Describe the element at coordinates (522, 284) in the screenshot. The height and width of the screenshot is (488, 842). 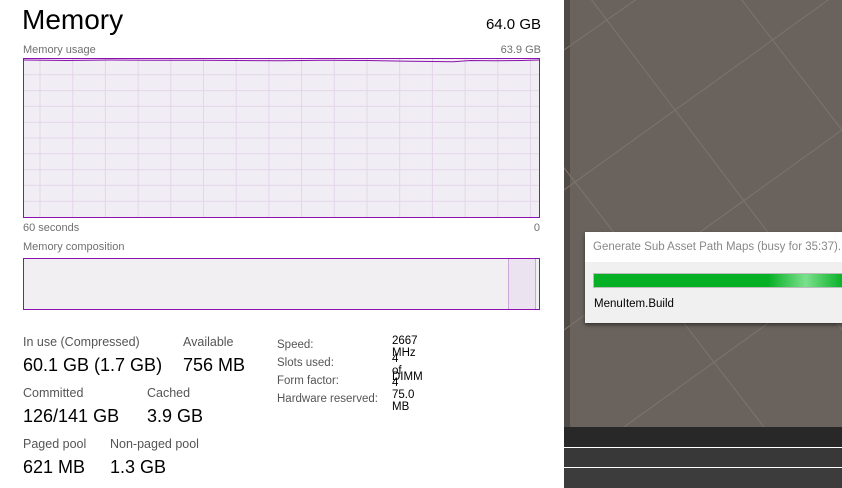
I see `composition-modified` at that location.